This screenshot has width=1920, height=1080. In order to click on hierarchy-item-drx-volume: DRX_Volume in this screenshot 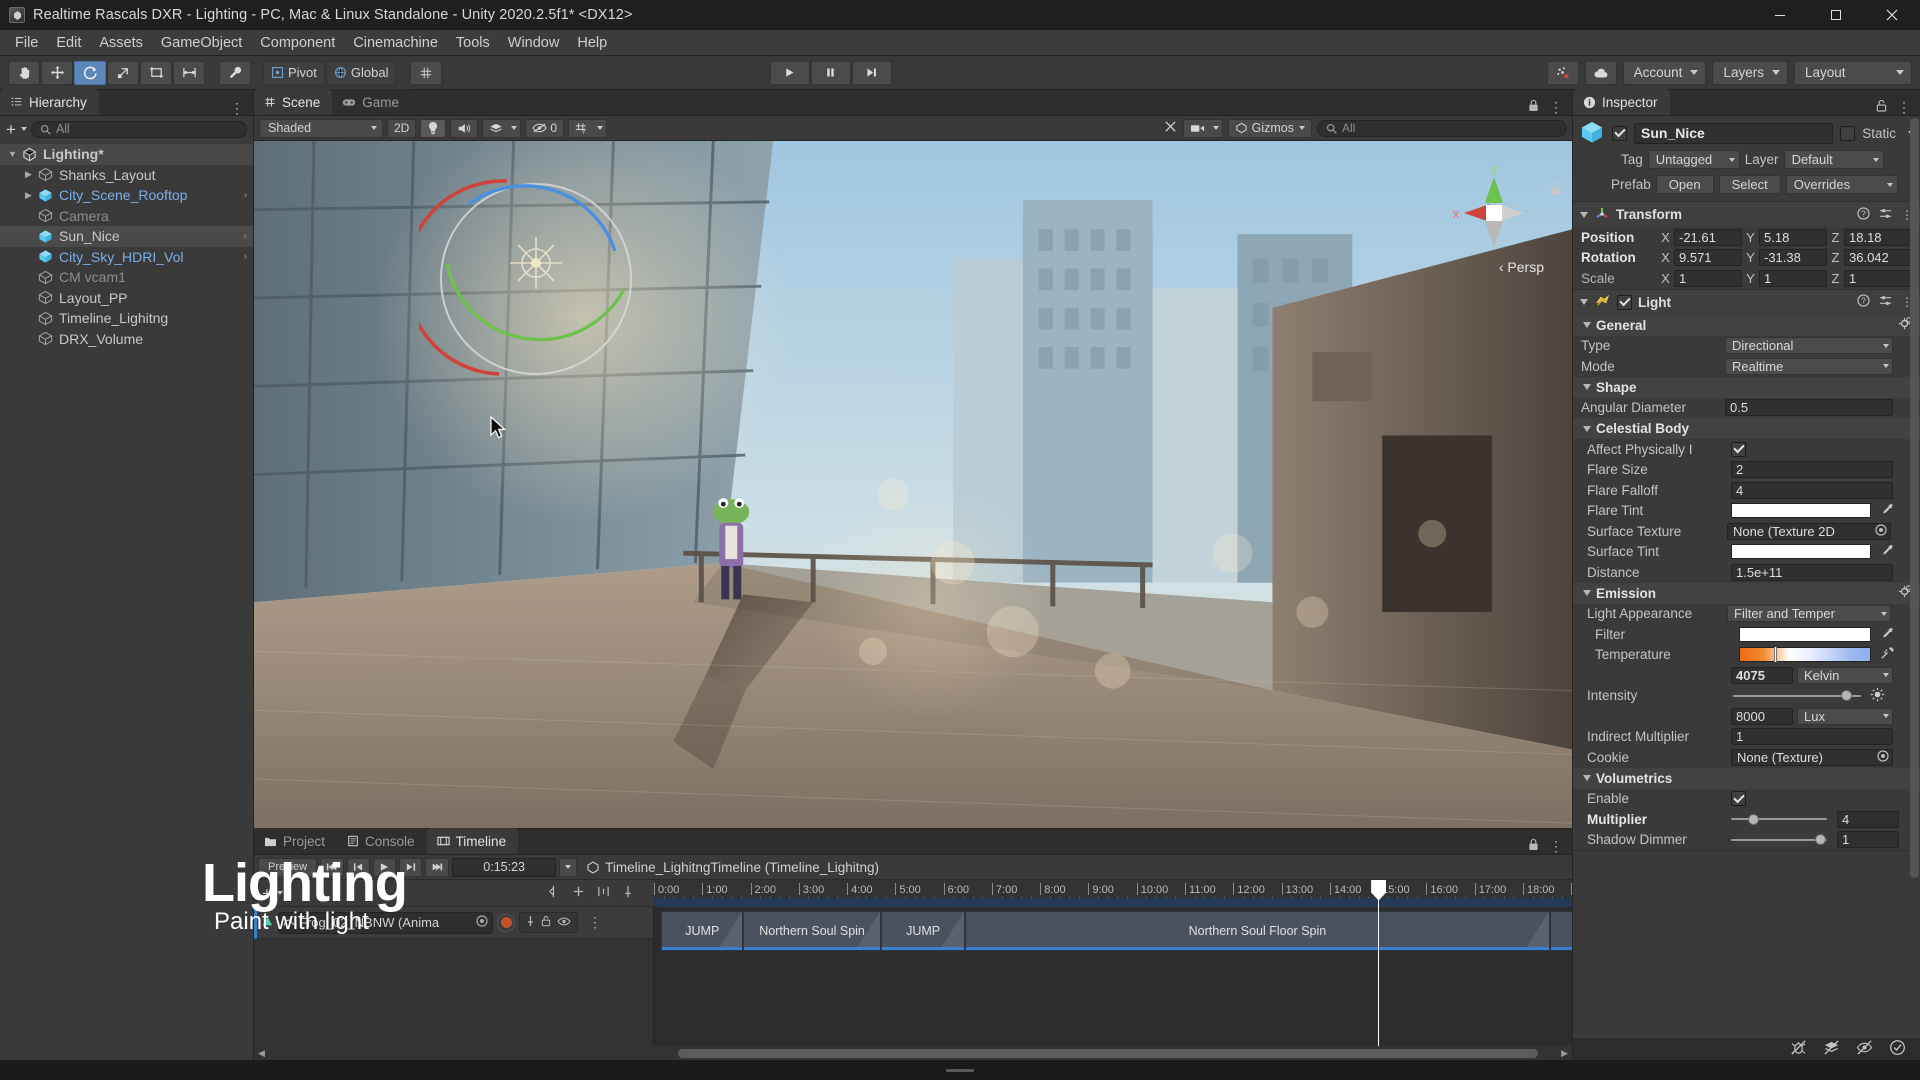, I will do `click(126, 339)`.